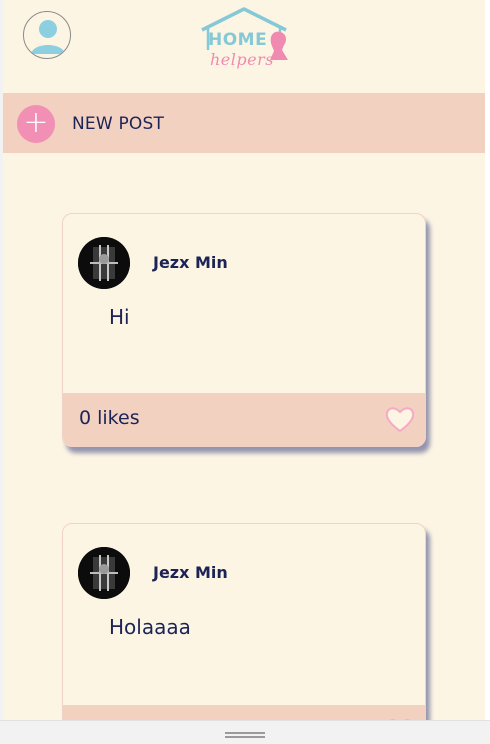  I want to click on post-content: Hi, so click(119, 317).